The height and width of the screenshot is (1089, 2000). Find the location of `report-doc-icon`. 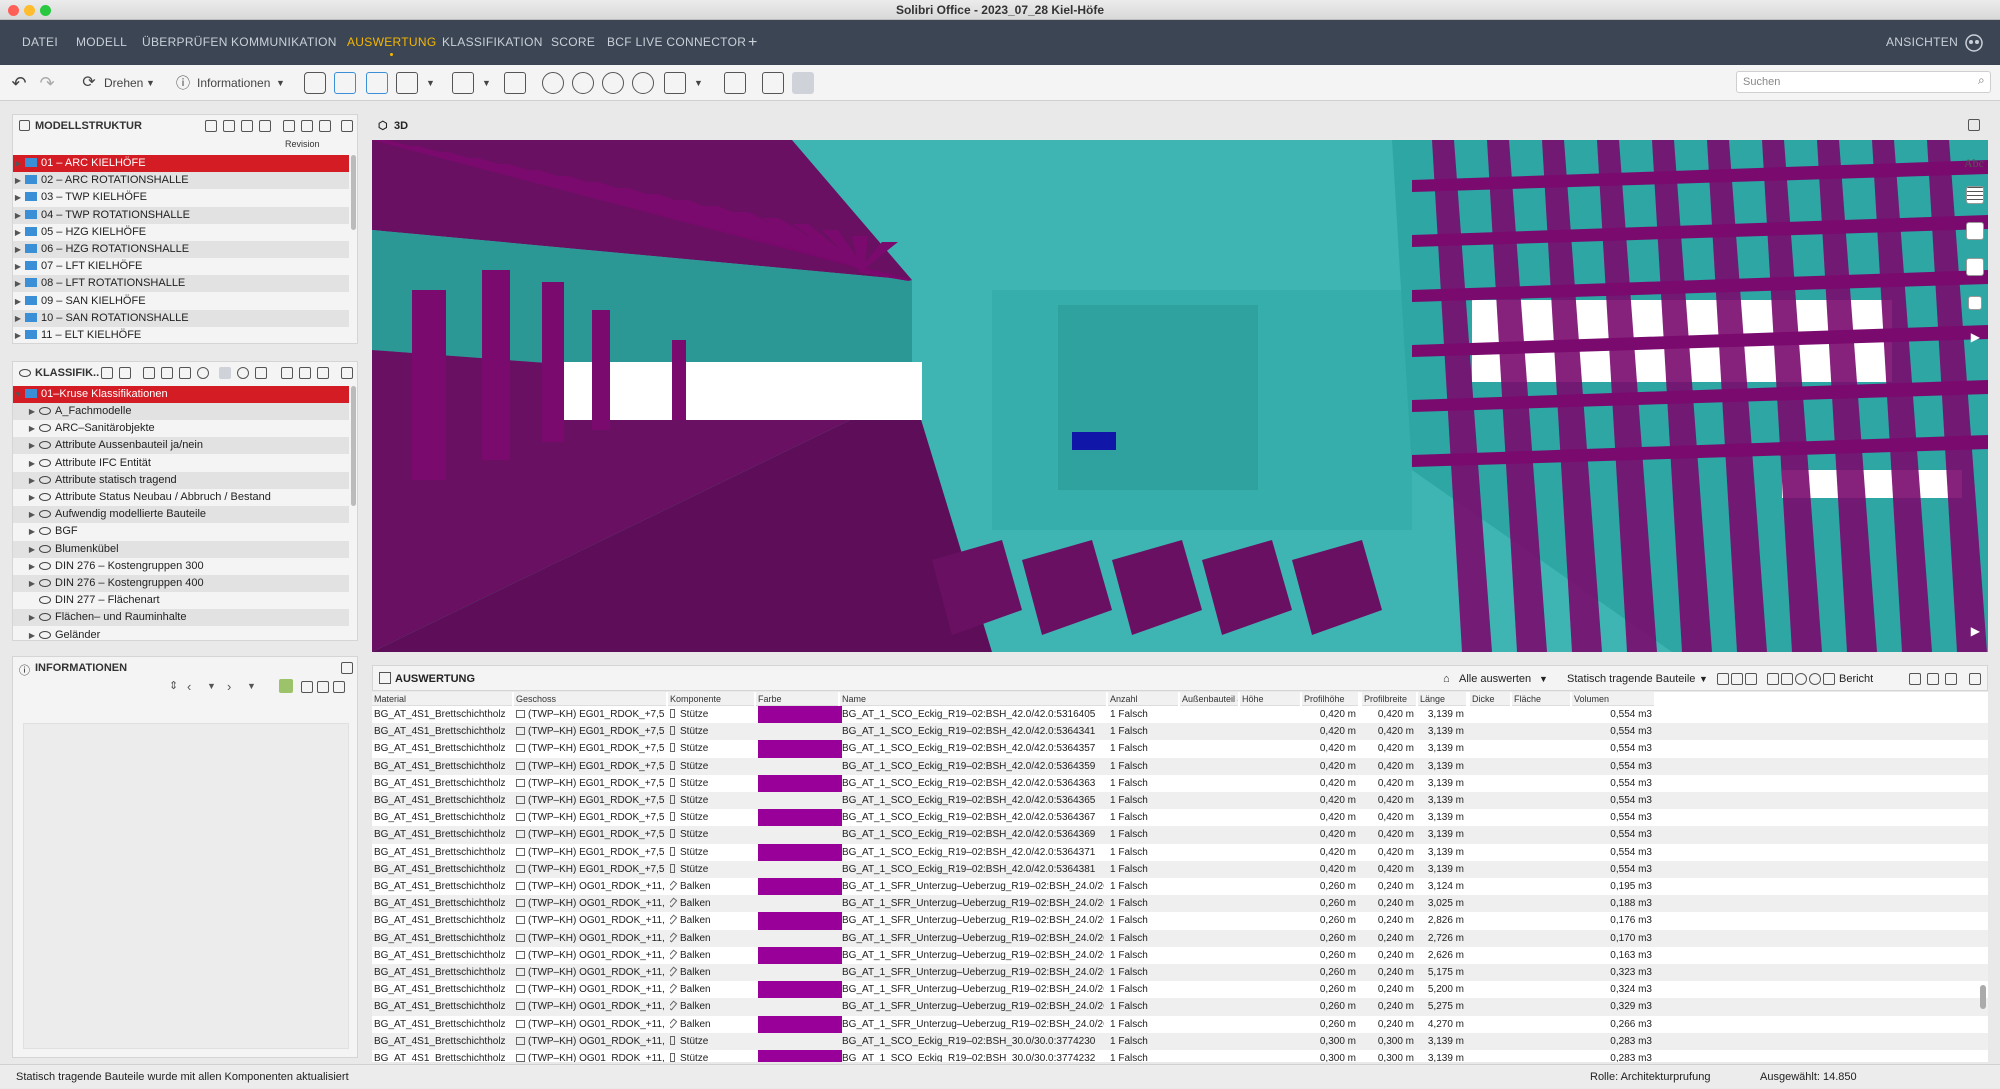

report-doc-icon is located at coordinates (1829, 679).